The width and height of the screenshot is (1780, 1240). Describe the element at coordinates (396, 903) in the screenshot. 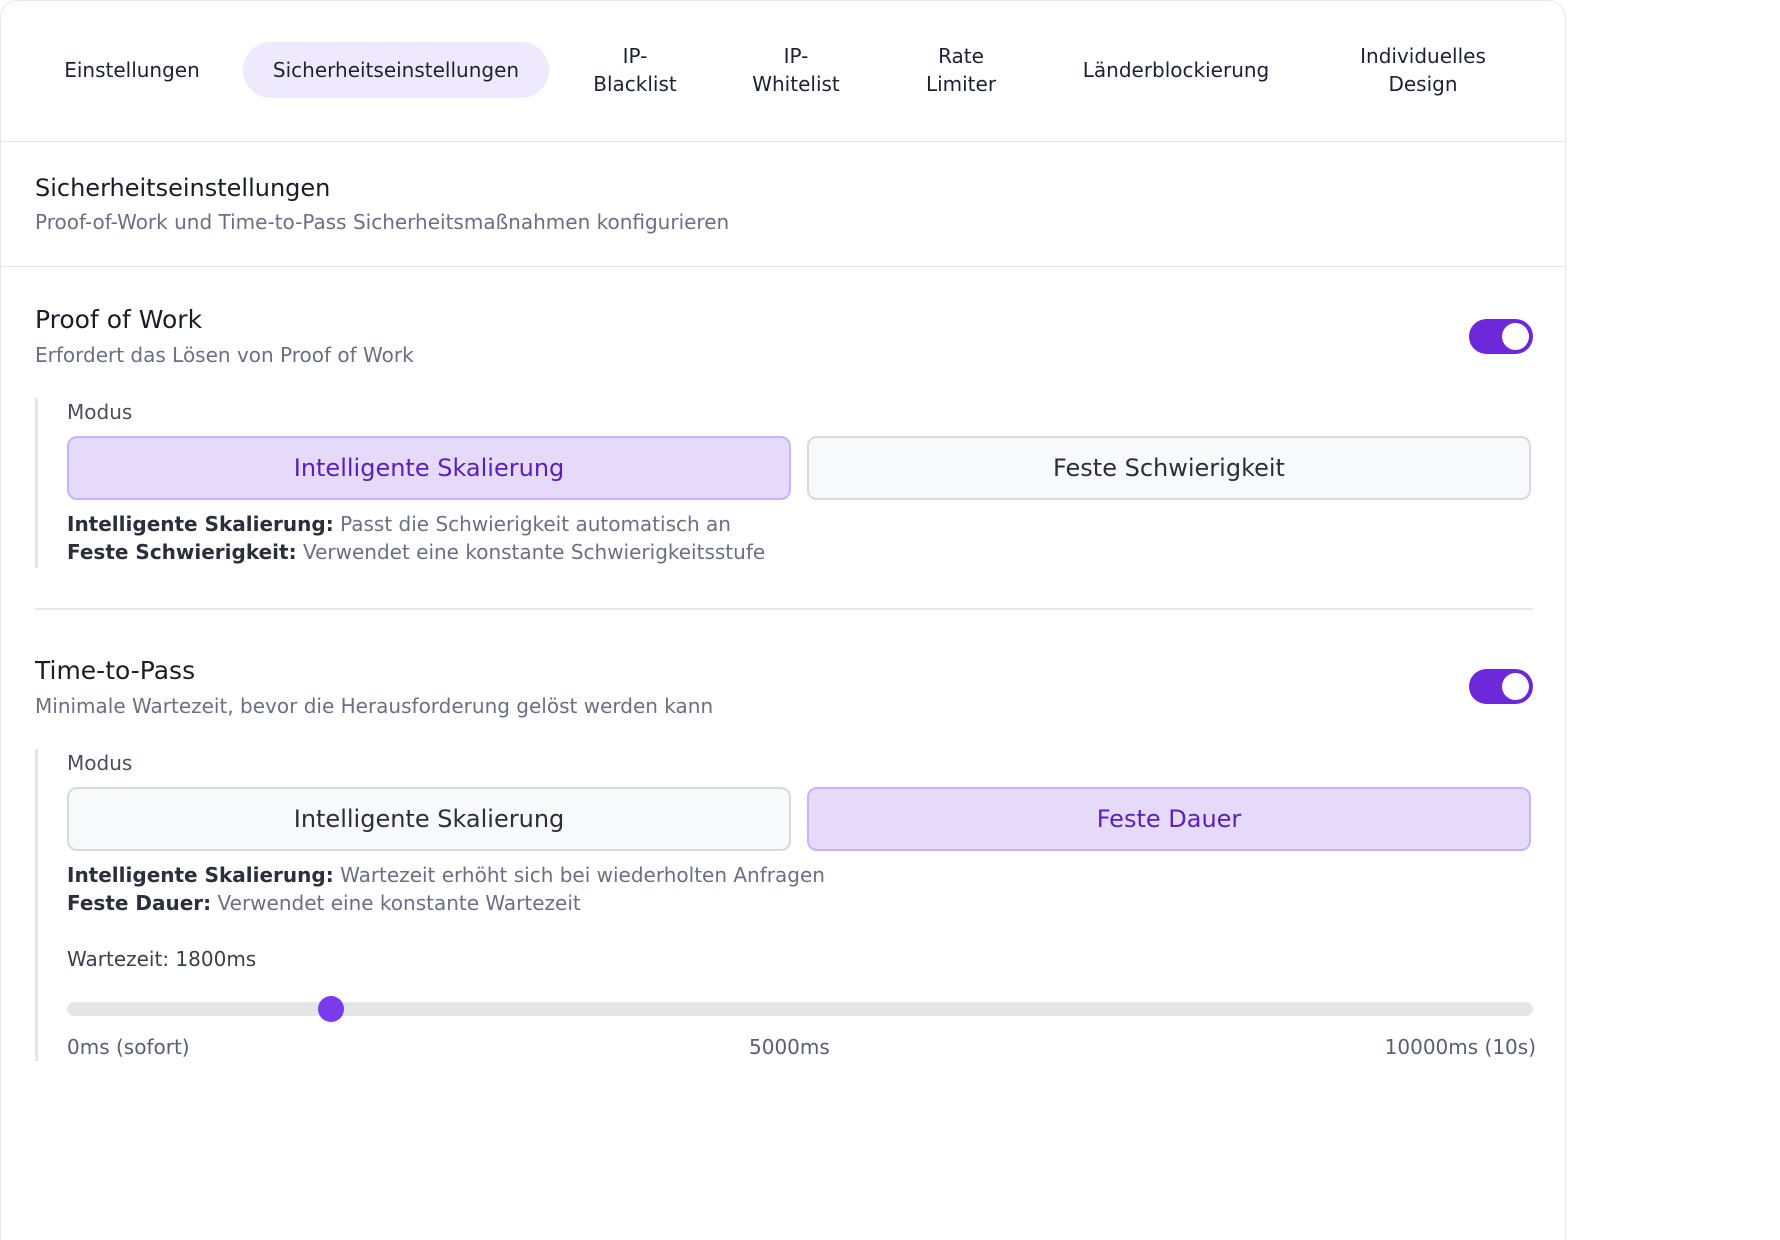

I see `desc-text: Verwendet eine konstante Wartezeit` at that location.